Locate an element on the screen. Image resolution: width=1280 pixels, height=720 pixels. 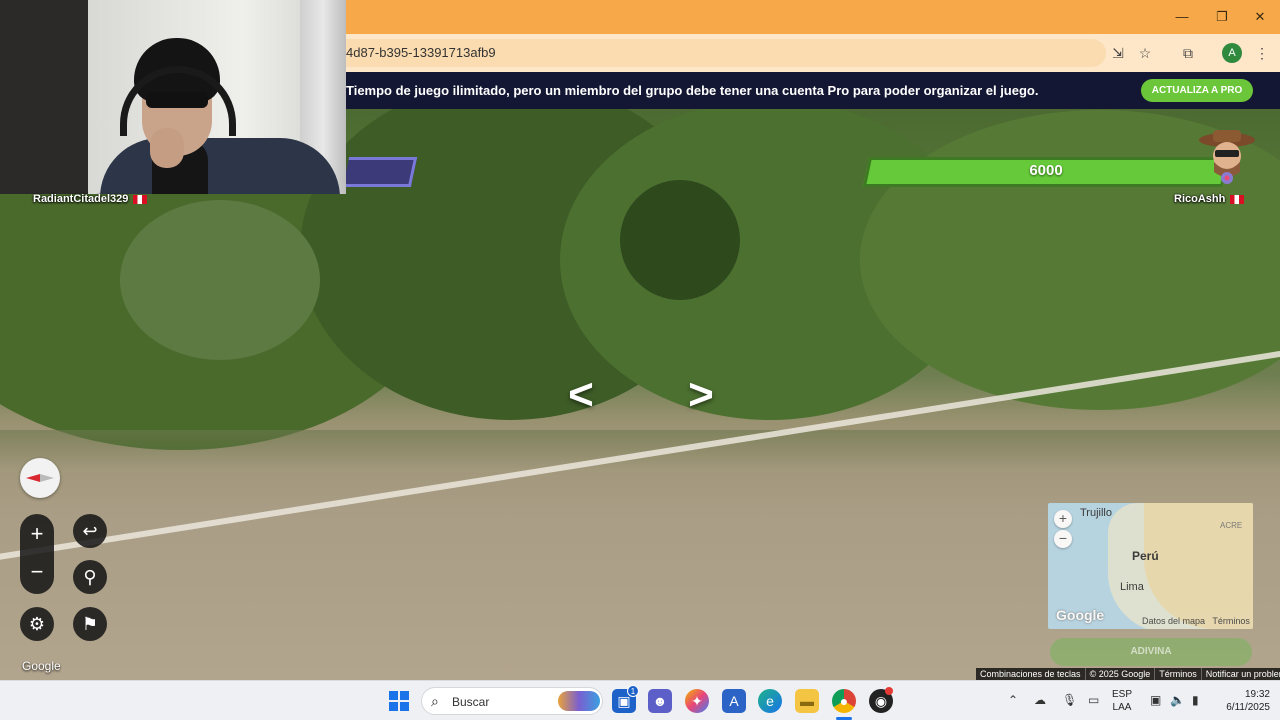
taskbar-search-input: ⌕ Buscar is located at coordinates (512, 701).